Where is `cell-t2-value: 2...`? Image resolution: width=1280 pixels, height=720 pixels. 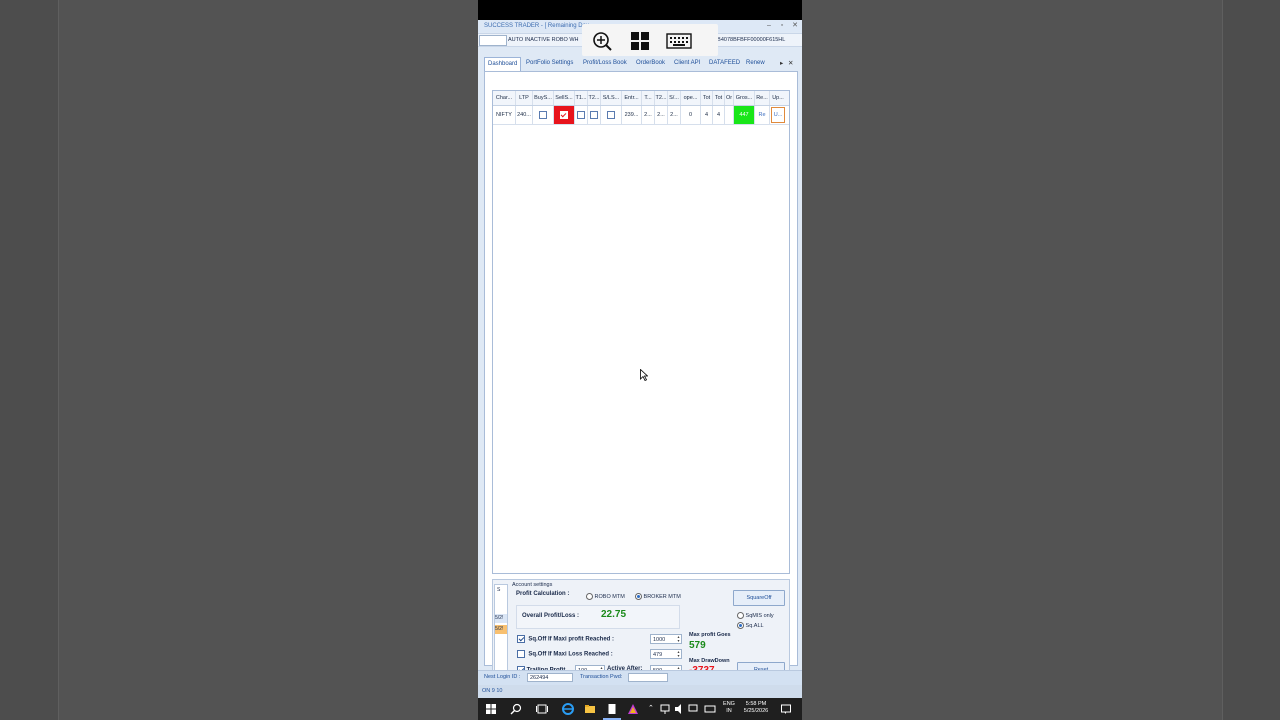
cell-t2-value: 2... is located at coordinates (661, 115).